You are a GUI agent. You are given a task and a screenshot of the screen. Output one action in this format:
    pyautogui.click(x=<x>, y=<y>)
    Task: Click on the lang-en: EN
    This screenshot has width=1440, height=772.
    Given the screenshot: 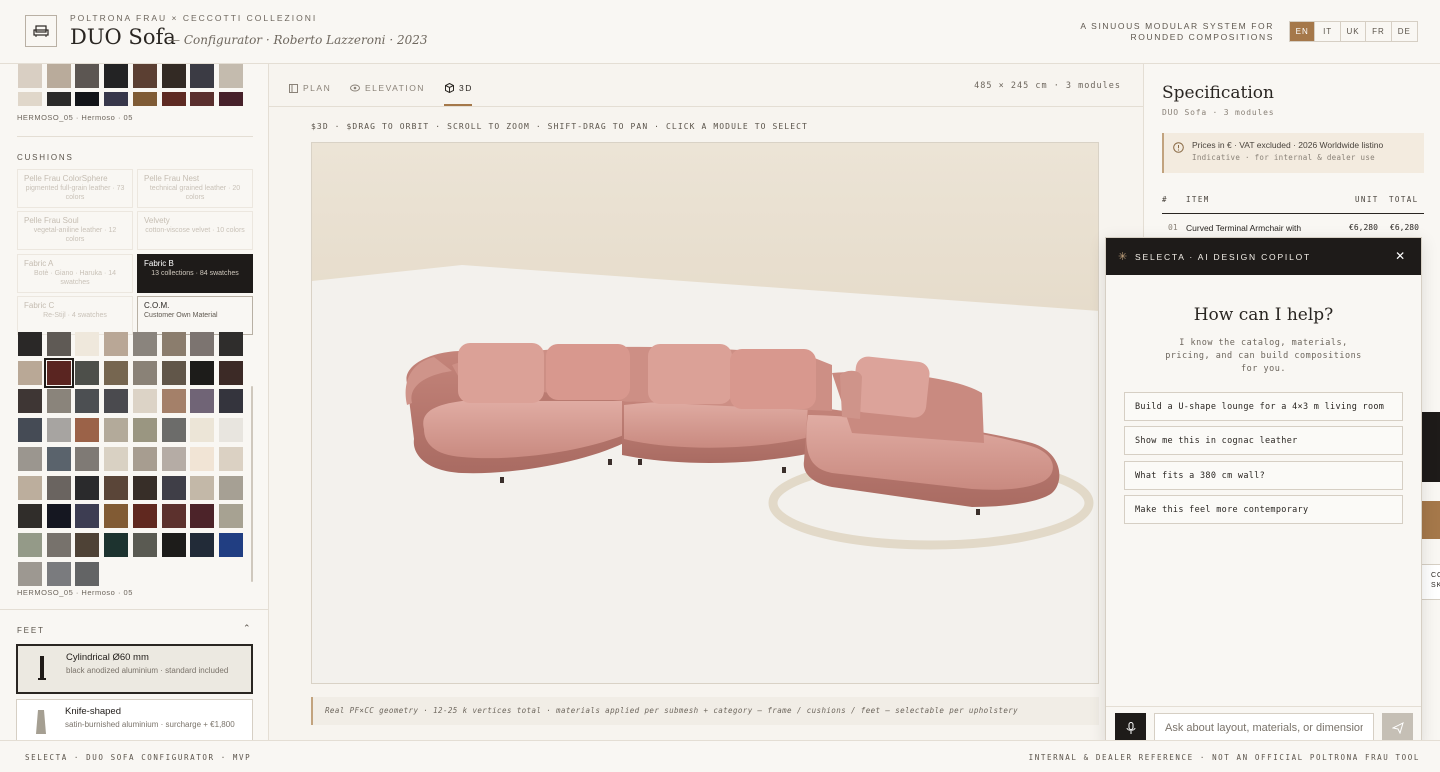 What is the action you would take?
    pyautogui.click(x=1303, y=31)
    